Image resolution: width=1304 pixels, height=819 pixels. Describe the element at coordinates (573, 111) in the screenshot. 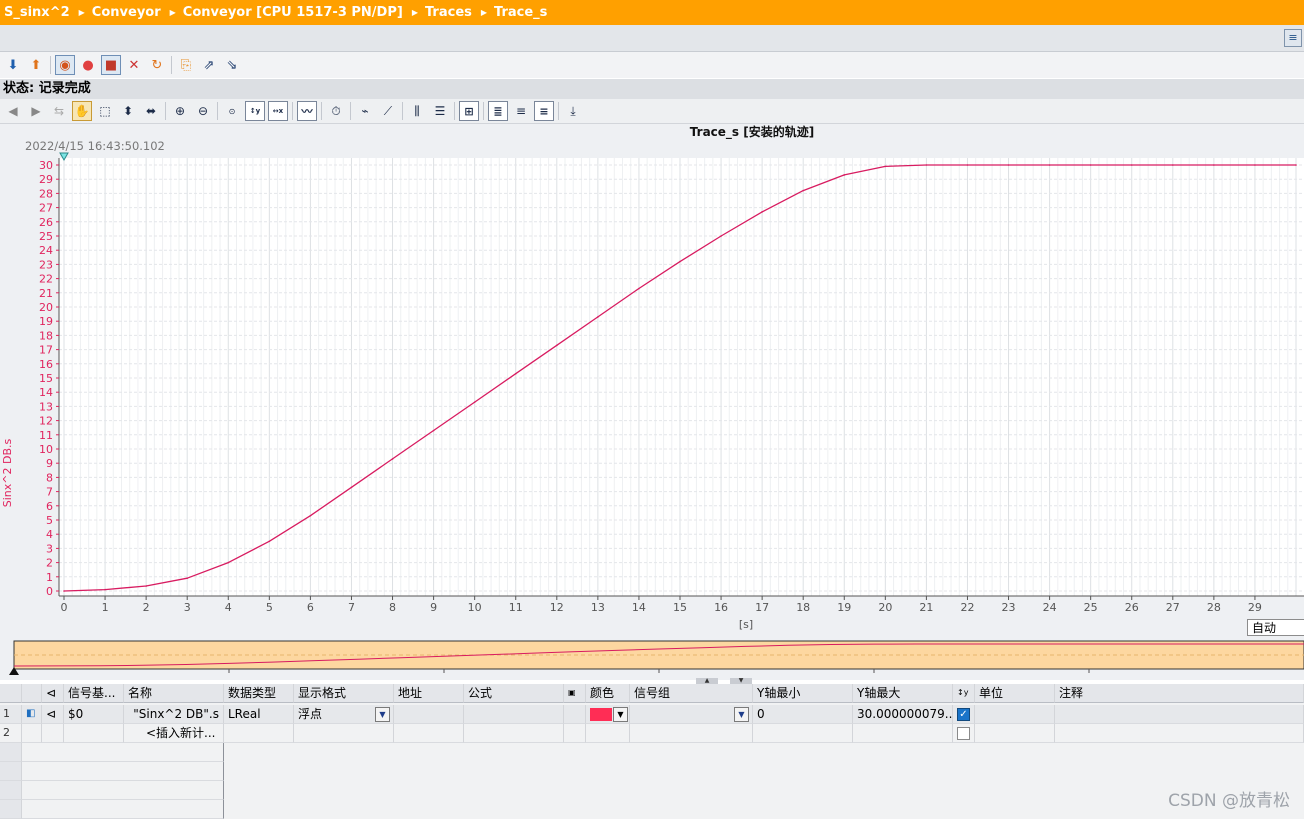

I see `export-chart-icon: ⤓` at that location.